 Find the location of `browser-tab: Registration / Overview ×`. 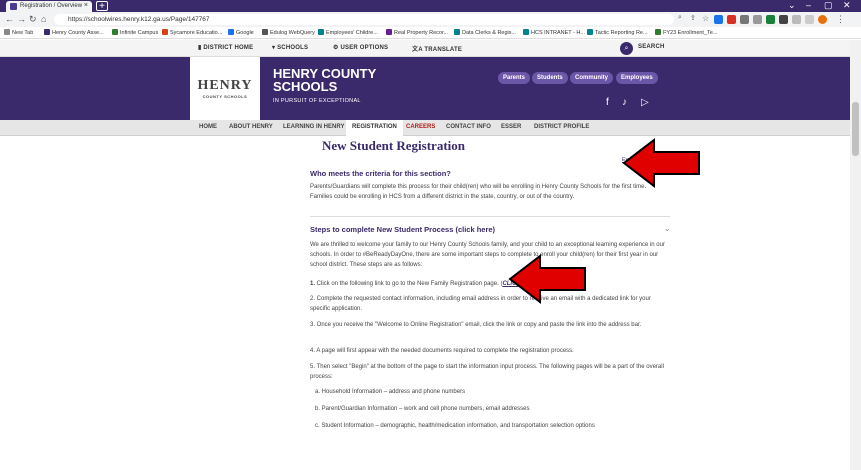

browser-tab: Registration / Overview × is located at coordinates (49, 6).